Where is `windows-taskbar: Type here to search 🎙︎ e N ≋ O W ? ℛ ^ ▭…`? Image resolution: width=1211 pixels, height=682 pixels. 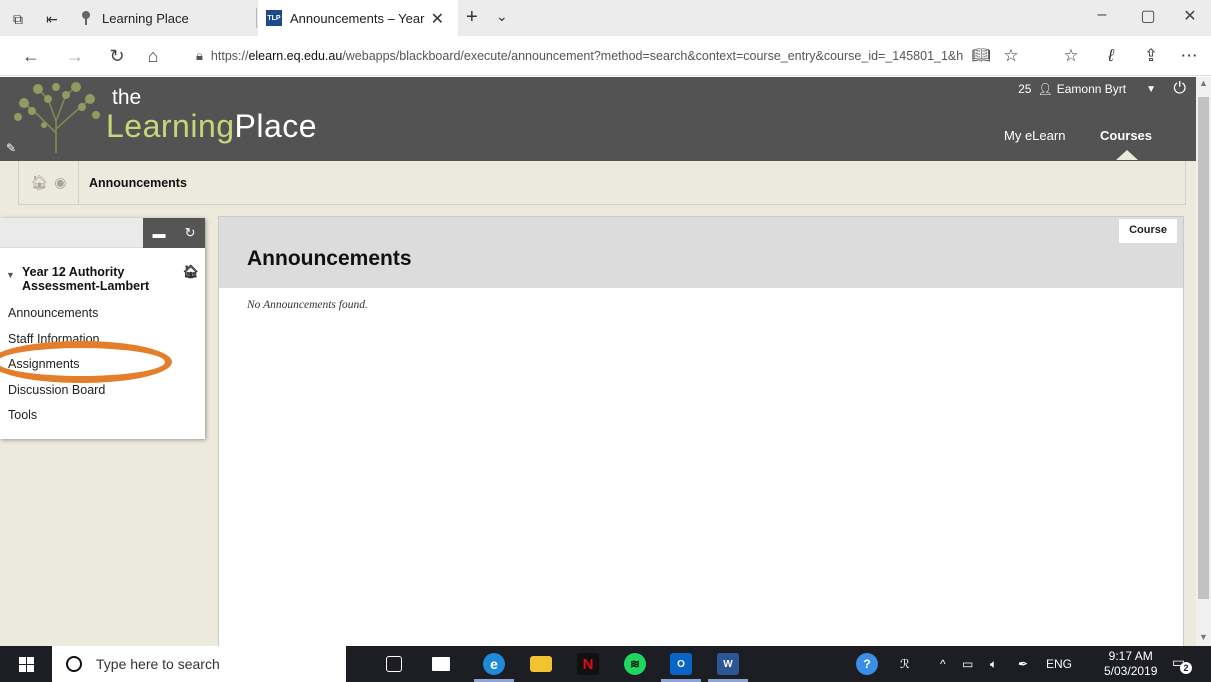 windows-taskbar: Type here to search 🎙︎ e N ≋ O W ? ℛ ^ ▭… is located at coordinates (605, 664).